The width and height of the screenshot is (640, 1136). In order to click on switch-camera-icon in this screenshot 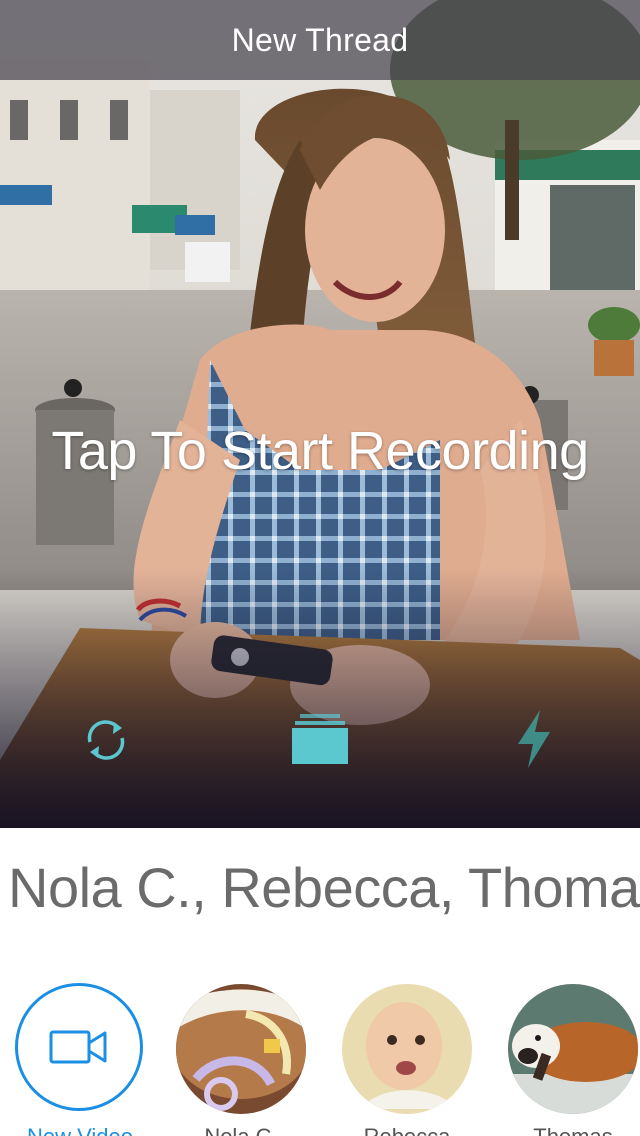, I will do `click(106, 740)`.